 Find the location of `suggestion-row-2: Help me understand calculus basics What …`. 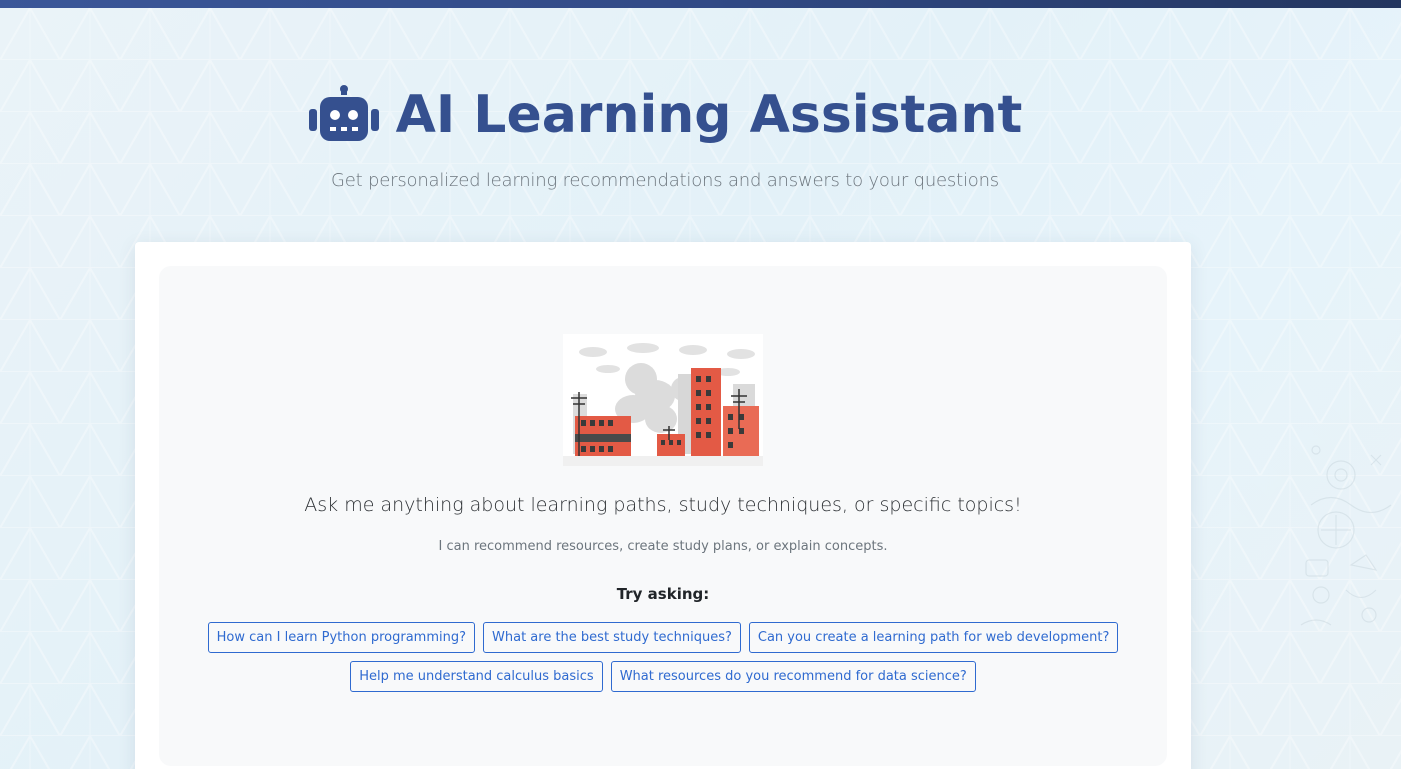

suggestion-row-2: Help me understand calculus basics What … is located at coordinates (663, 676).